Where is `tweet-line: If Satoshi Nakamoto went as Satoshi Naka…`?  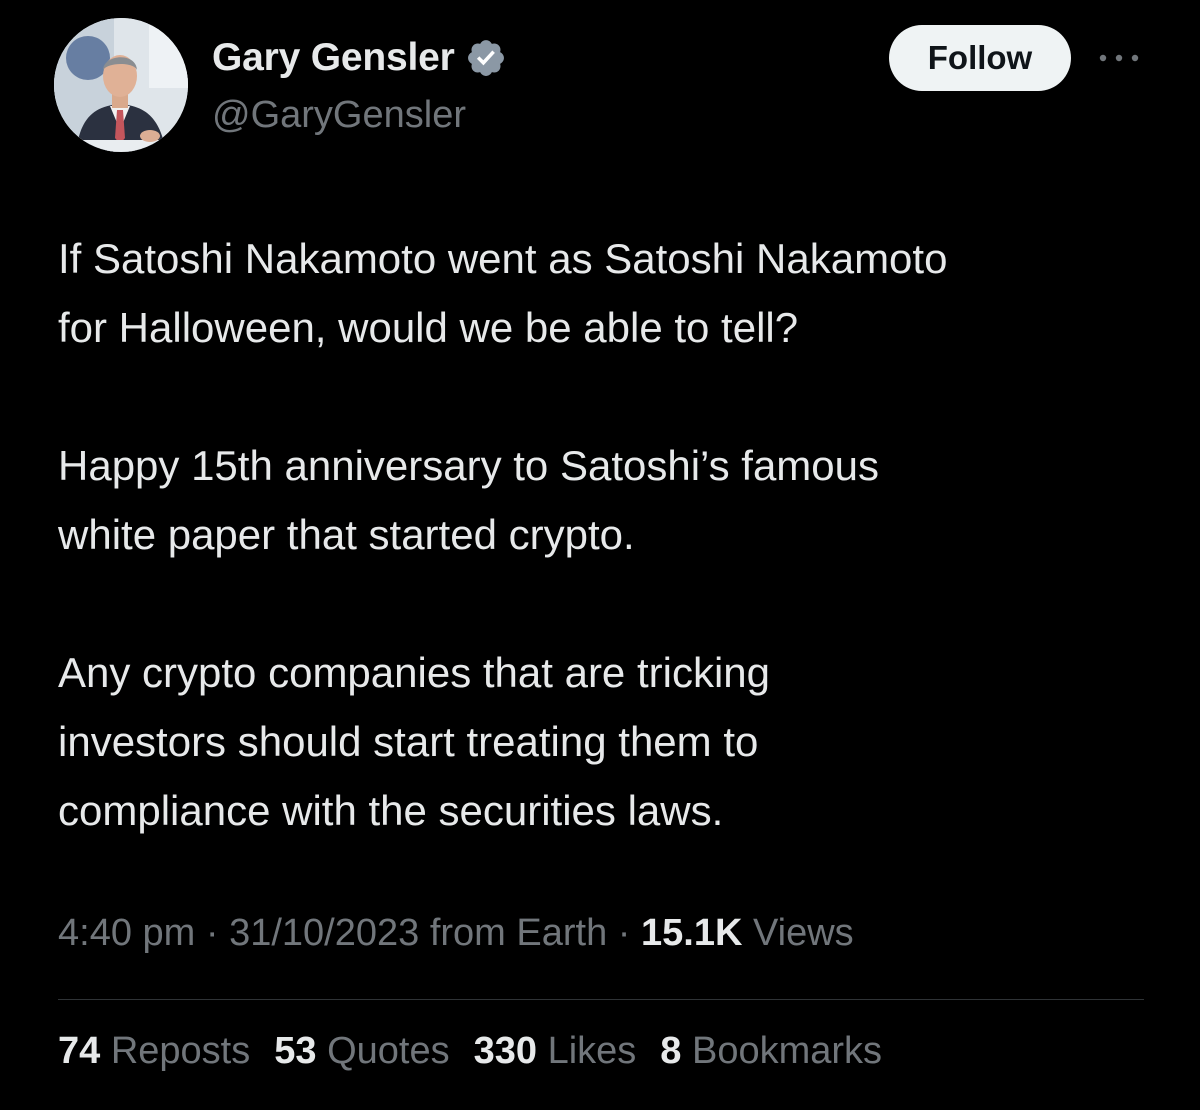
tweet-line: If Satoshi Nakamoto went as Satoshi Naka… is located at coordinates (503, 258).